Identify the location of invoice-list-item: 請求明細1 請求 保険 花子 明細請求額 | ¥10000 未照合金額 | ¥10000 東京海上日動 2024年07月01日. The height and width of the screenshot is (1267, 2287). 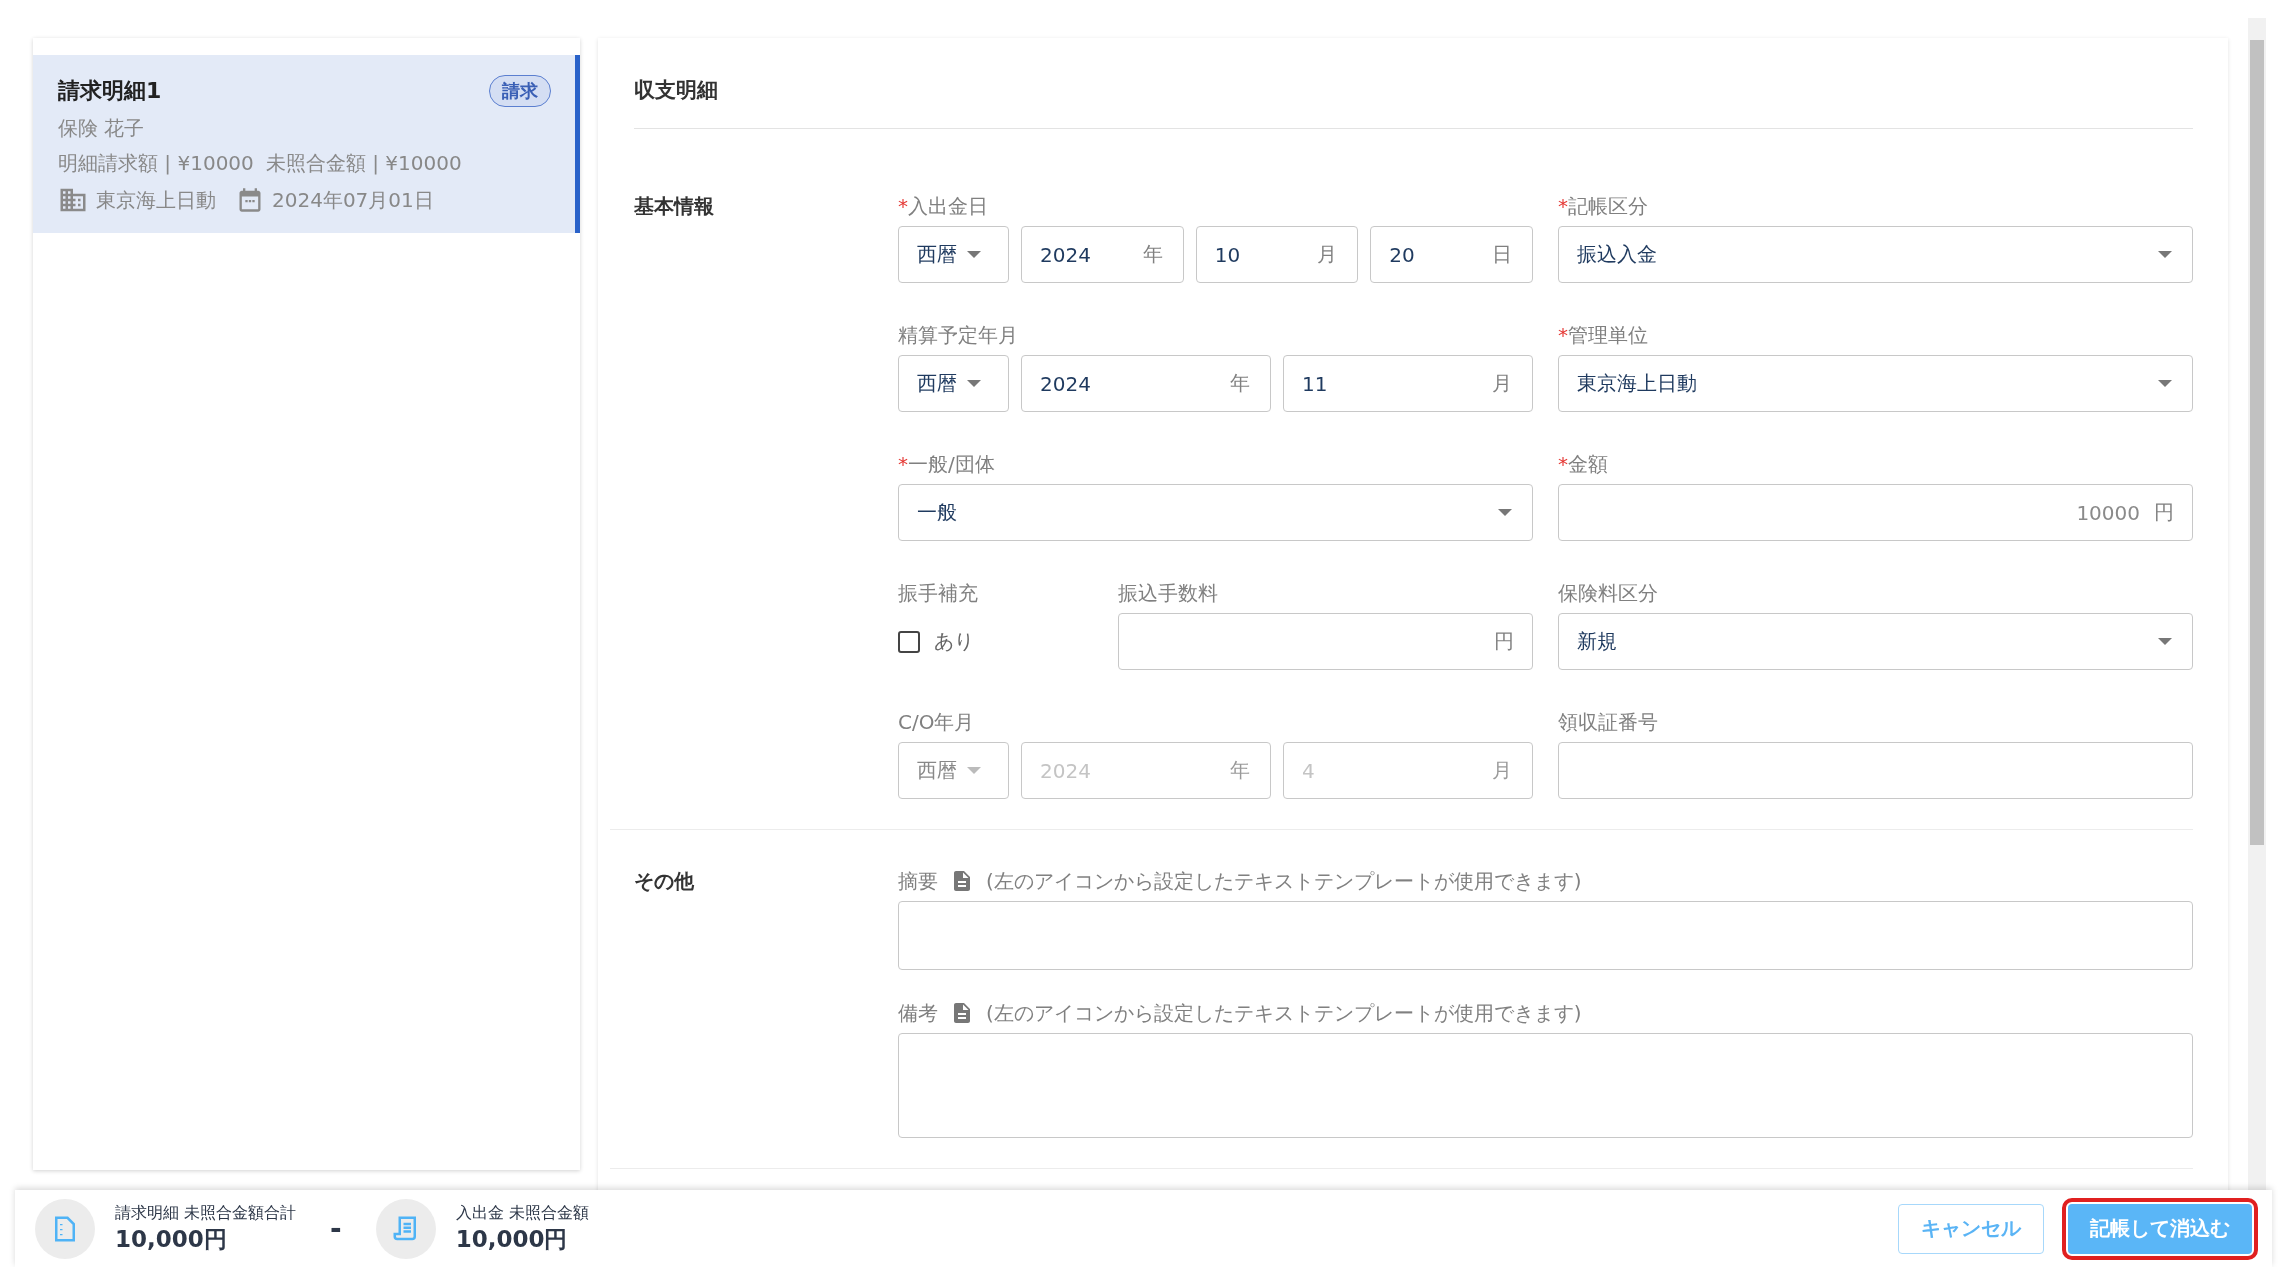
(306, 144).